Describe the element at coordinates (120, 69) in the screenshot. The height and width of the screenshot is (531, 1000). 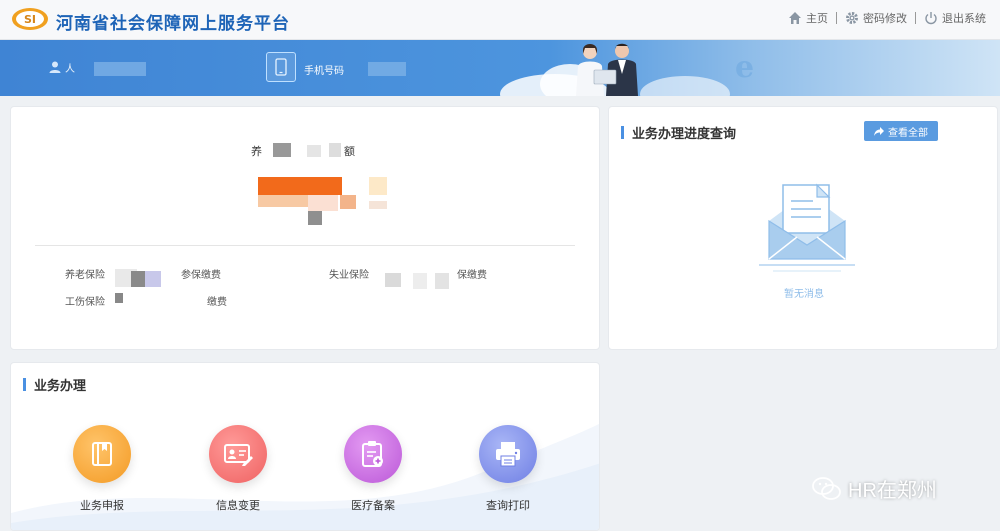
I see `redacted-user-name` at that location.